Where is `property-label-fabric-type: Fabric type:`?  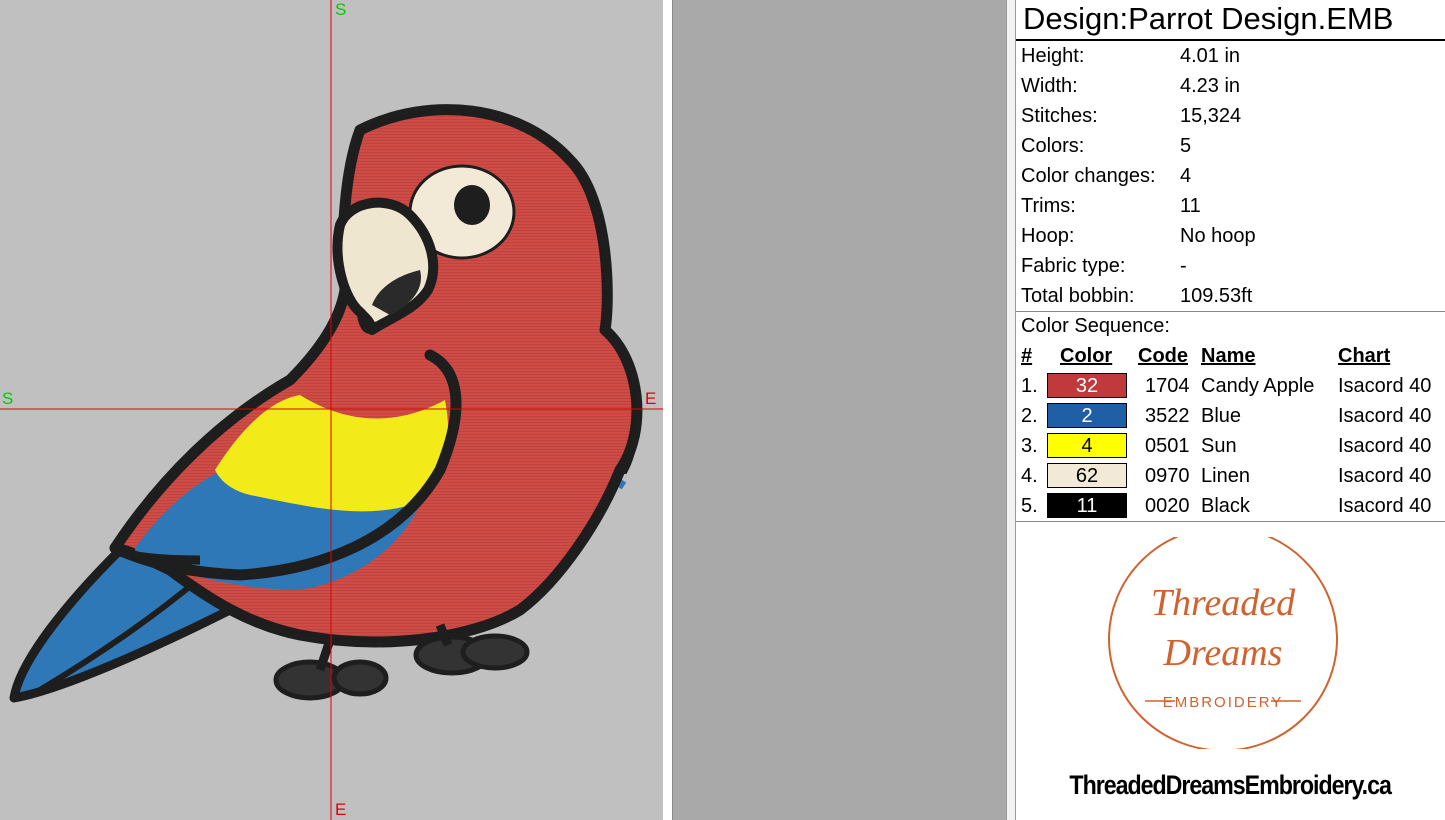 property-label-fabric-type: Fabric type: is located at coordinates (1073, 266).